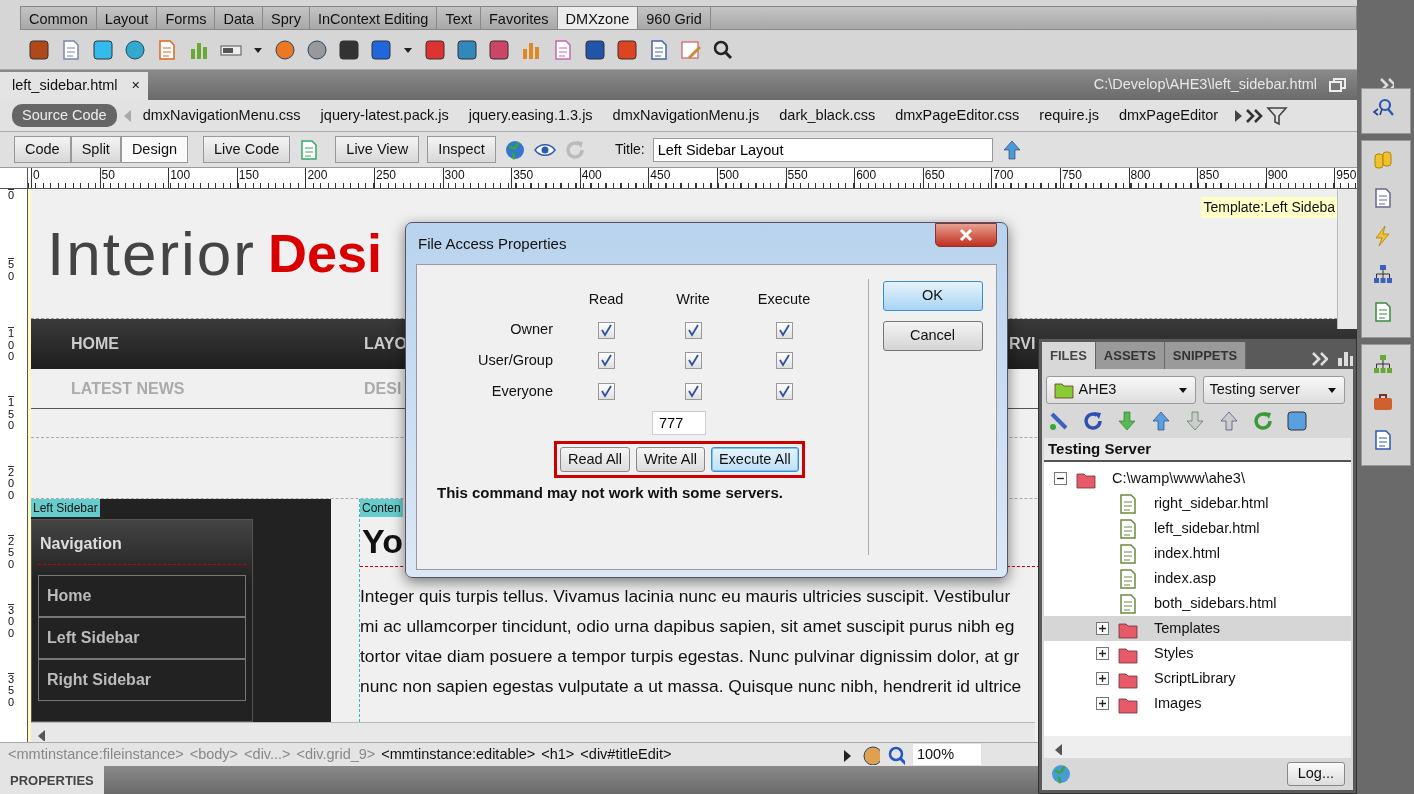 The height and width of the screenshot is (794, 1414). What do you see at coordinates (595, 459) in the screenshot?
I see `select-all-button: Read All` at bounding box center [595, 459].